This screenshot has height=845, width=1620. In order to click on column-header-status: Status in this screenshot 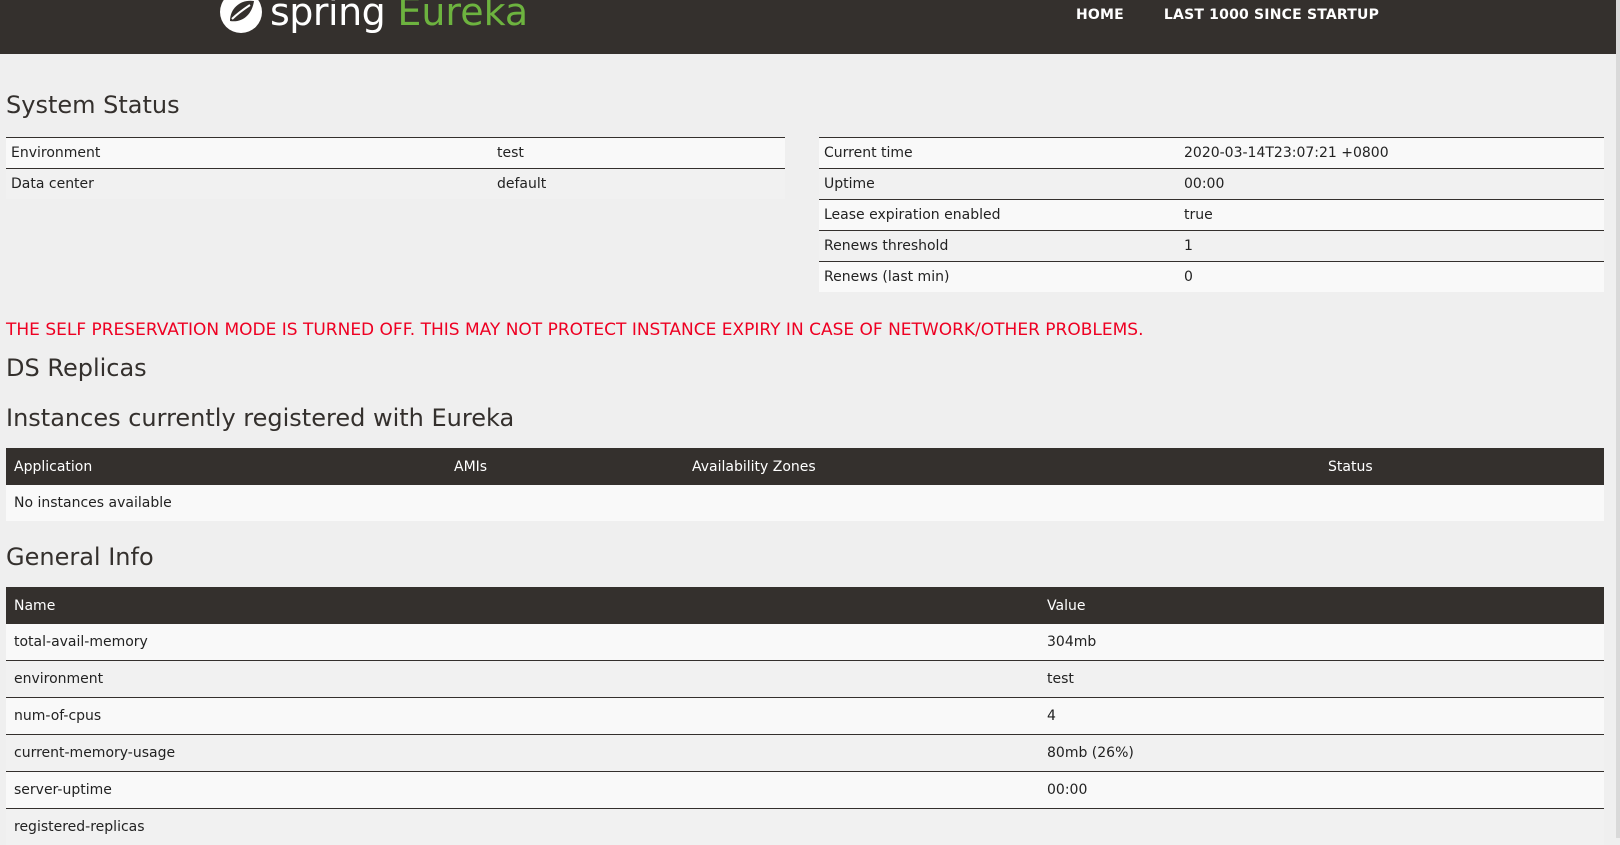, I will do `click(1462, 466)`.